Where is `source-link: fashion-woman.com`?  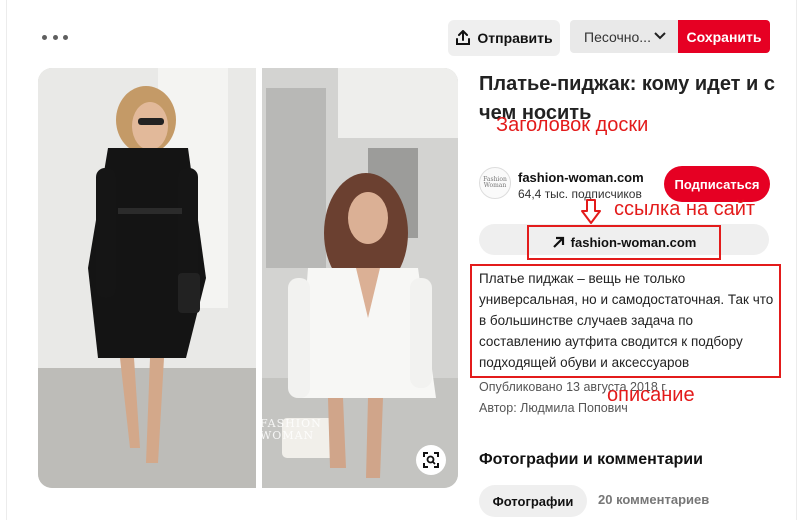 source-link: fashion-woman.com is located at coordinates (624, 242).